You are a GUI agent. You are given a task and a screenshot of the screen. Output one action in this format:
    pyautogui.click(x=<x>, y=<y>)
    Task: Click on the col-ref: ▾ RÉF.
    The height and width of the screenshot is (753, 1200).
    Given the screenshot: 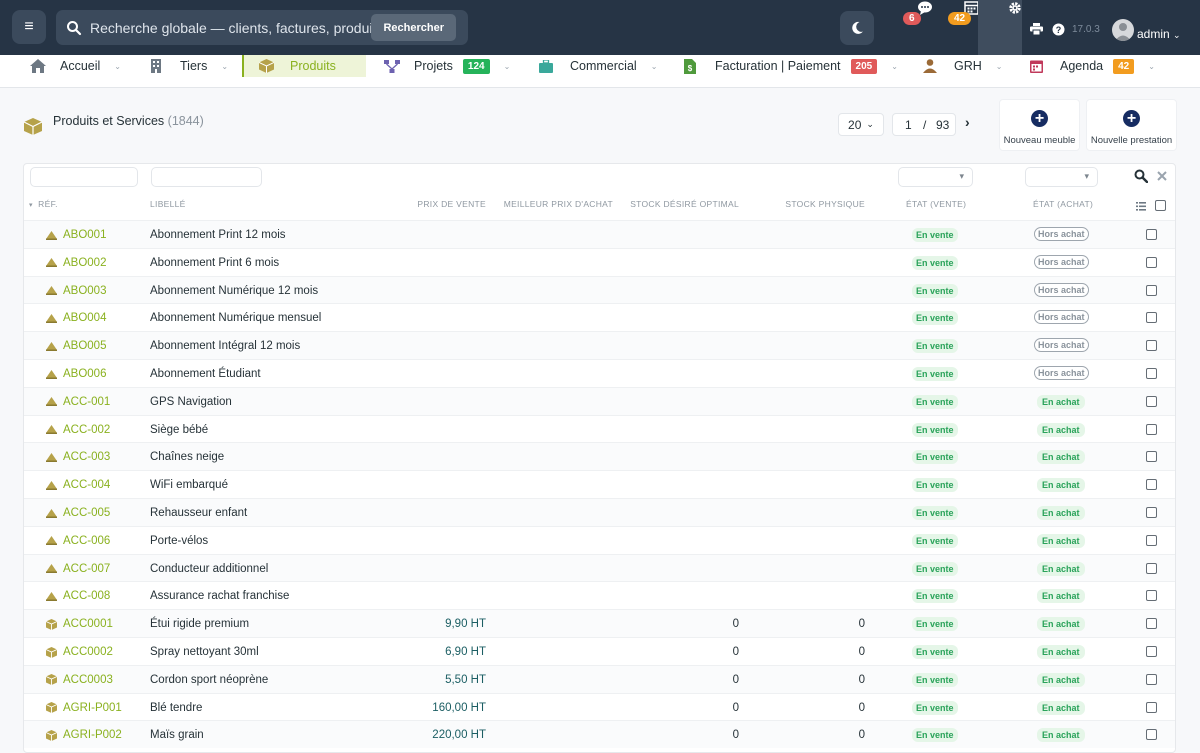 What is the action you would take?
    pyautogui.click(x=43, y=204)
    